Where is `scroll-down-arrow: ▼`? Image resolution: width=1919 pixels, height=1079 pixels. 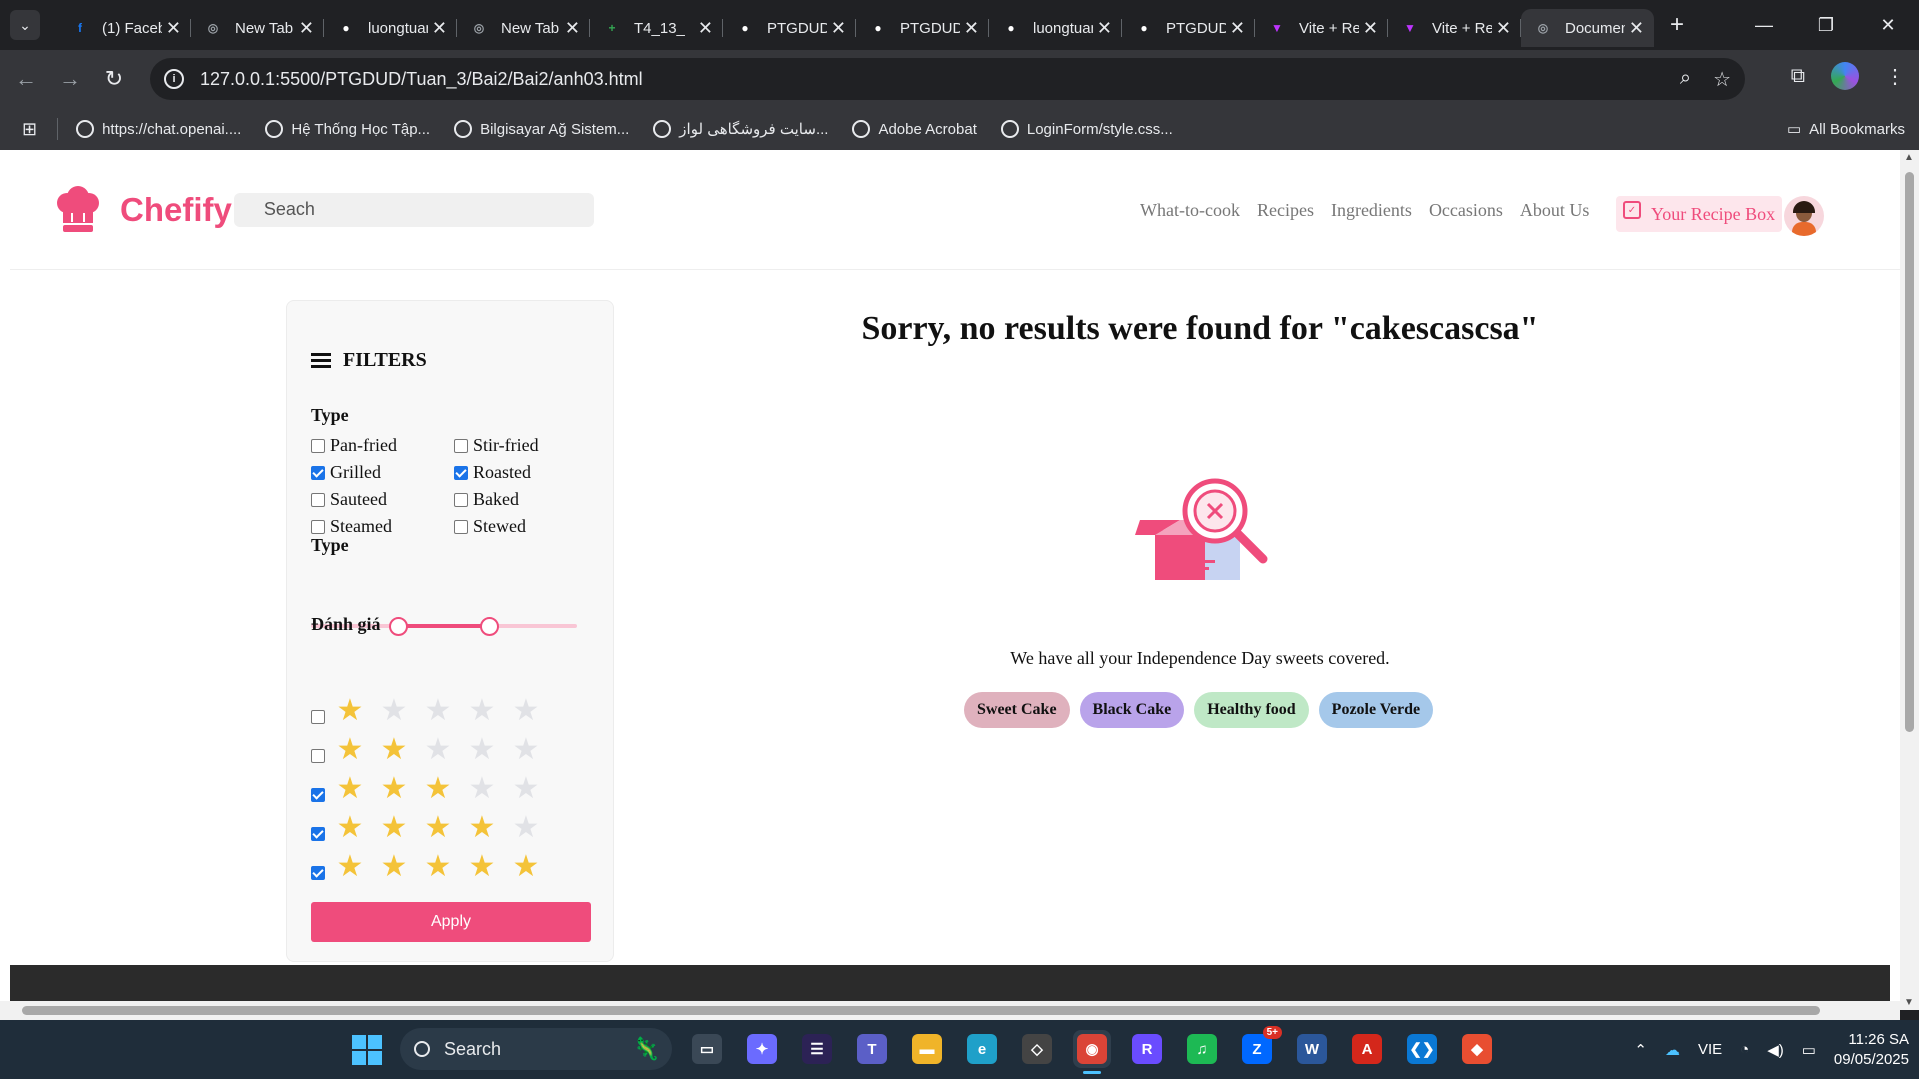 scroll-down-arrow: ▼ is located at coordinates (1909, 1002).